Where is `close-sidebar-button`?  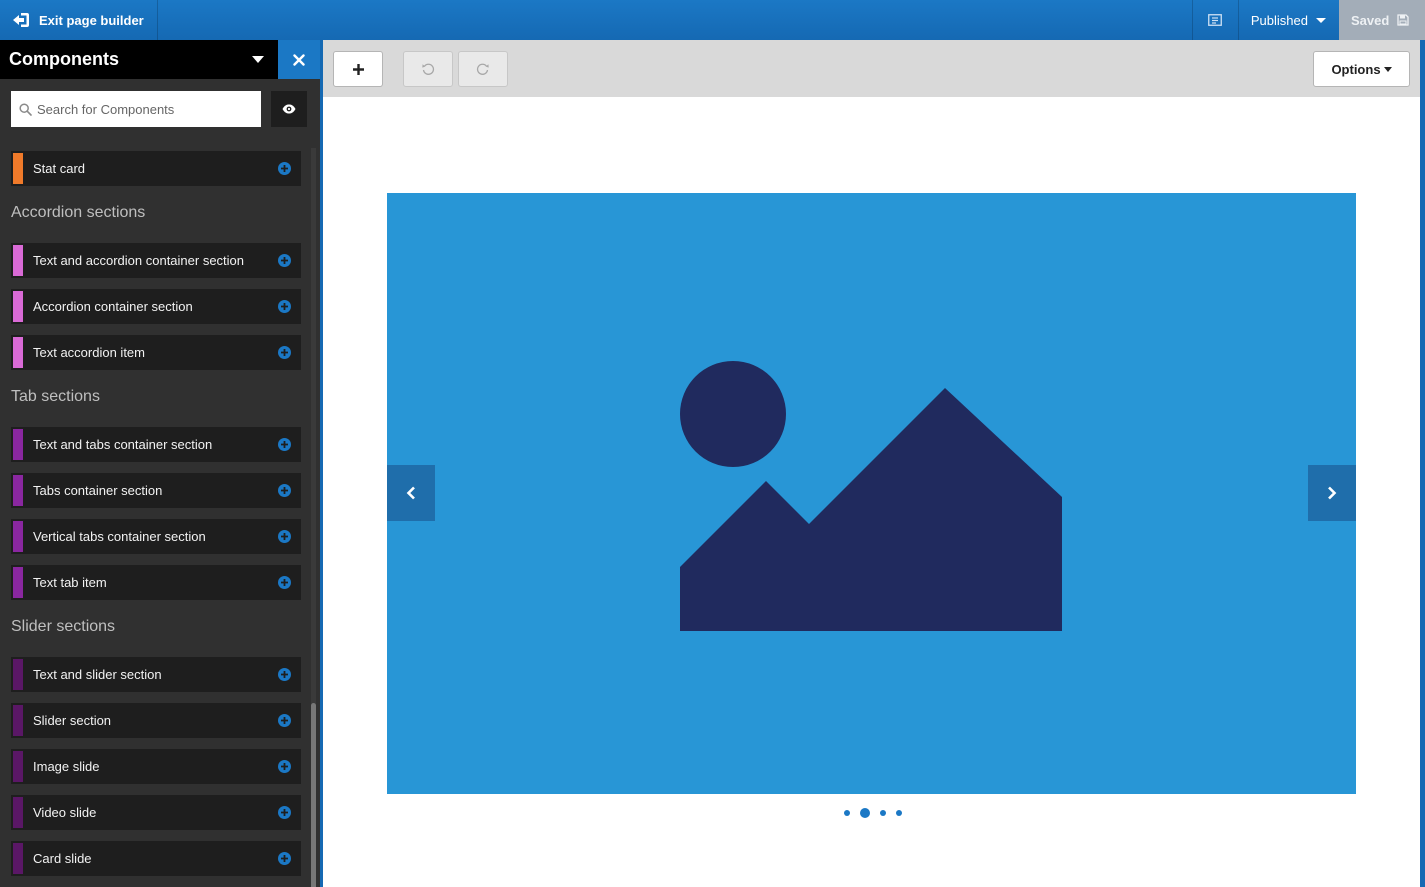
close-sidebar-button is located at coordinates (299, 59).